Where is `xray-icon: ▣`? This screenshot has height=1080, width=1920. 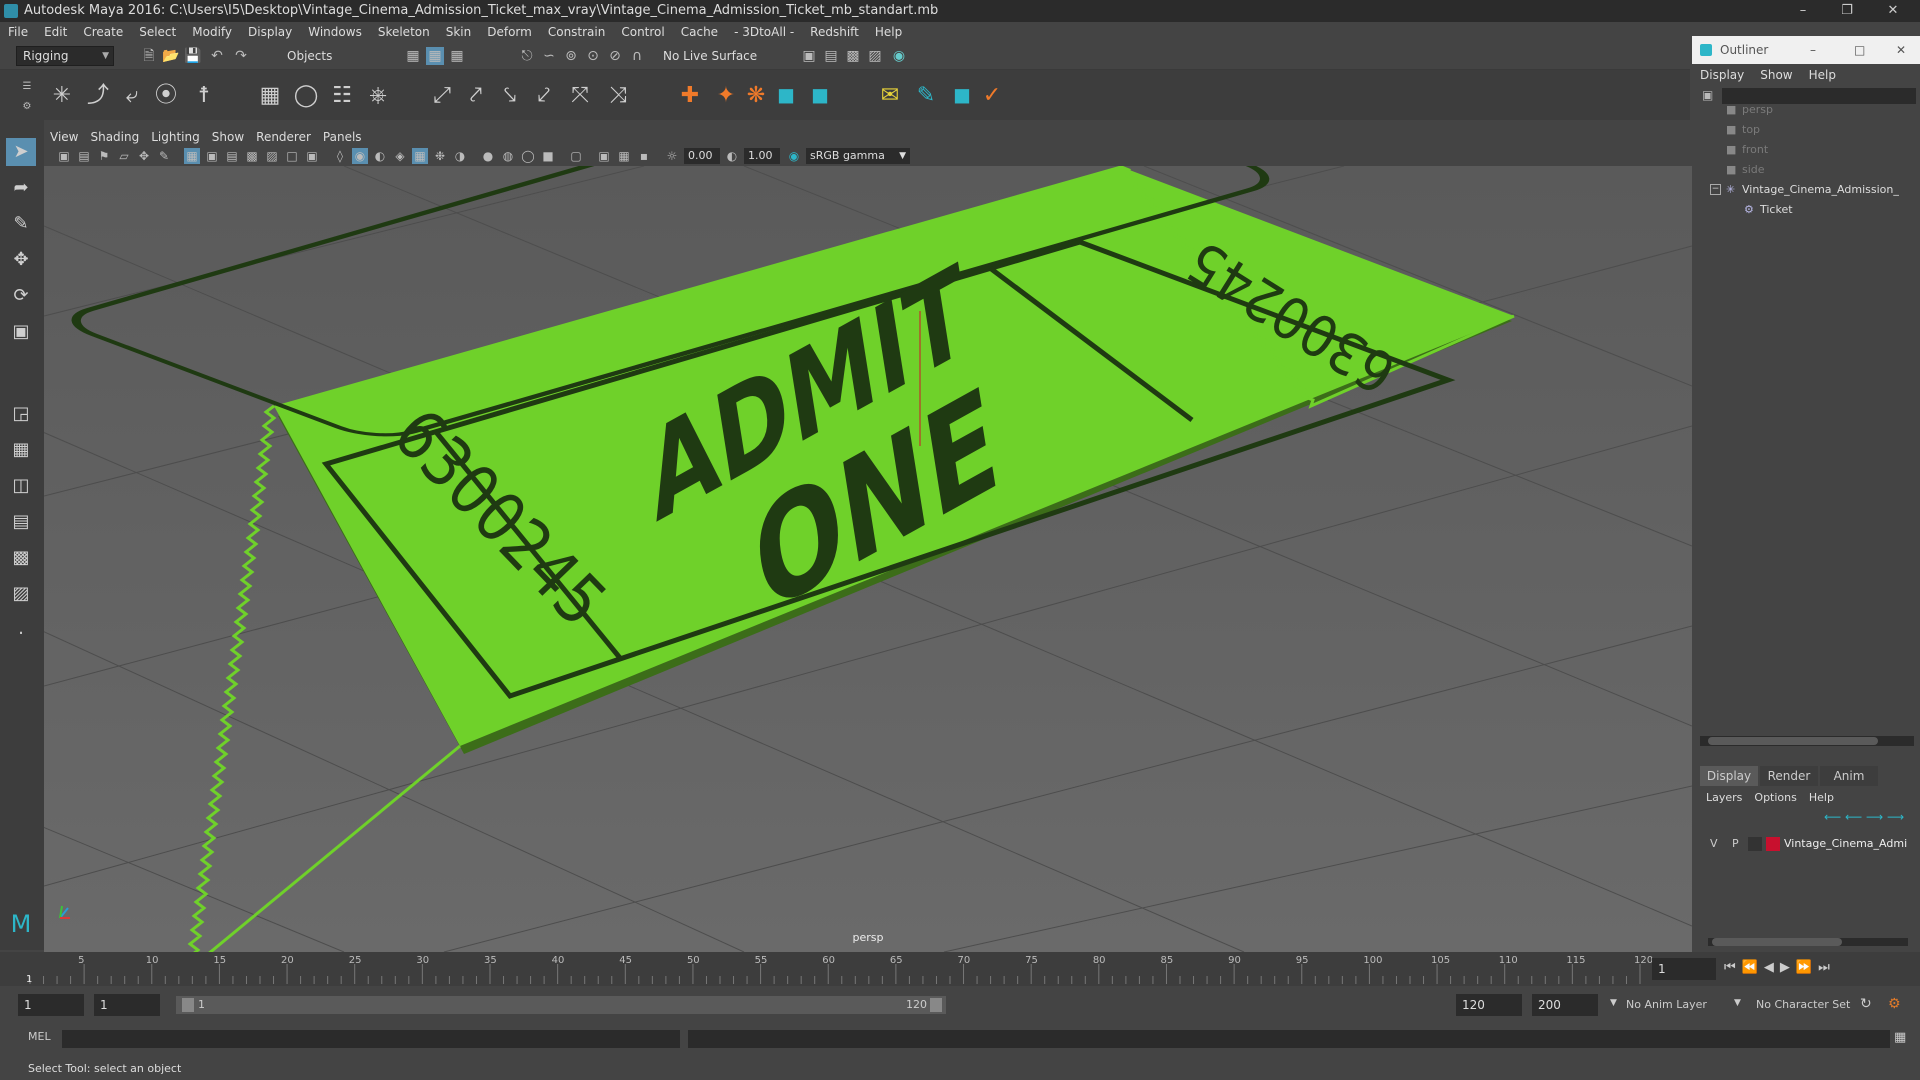 xray-icon: ▣ is located at coordinates (604, 156).